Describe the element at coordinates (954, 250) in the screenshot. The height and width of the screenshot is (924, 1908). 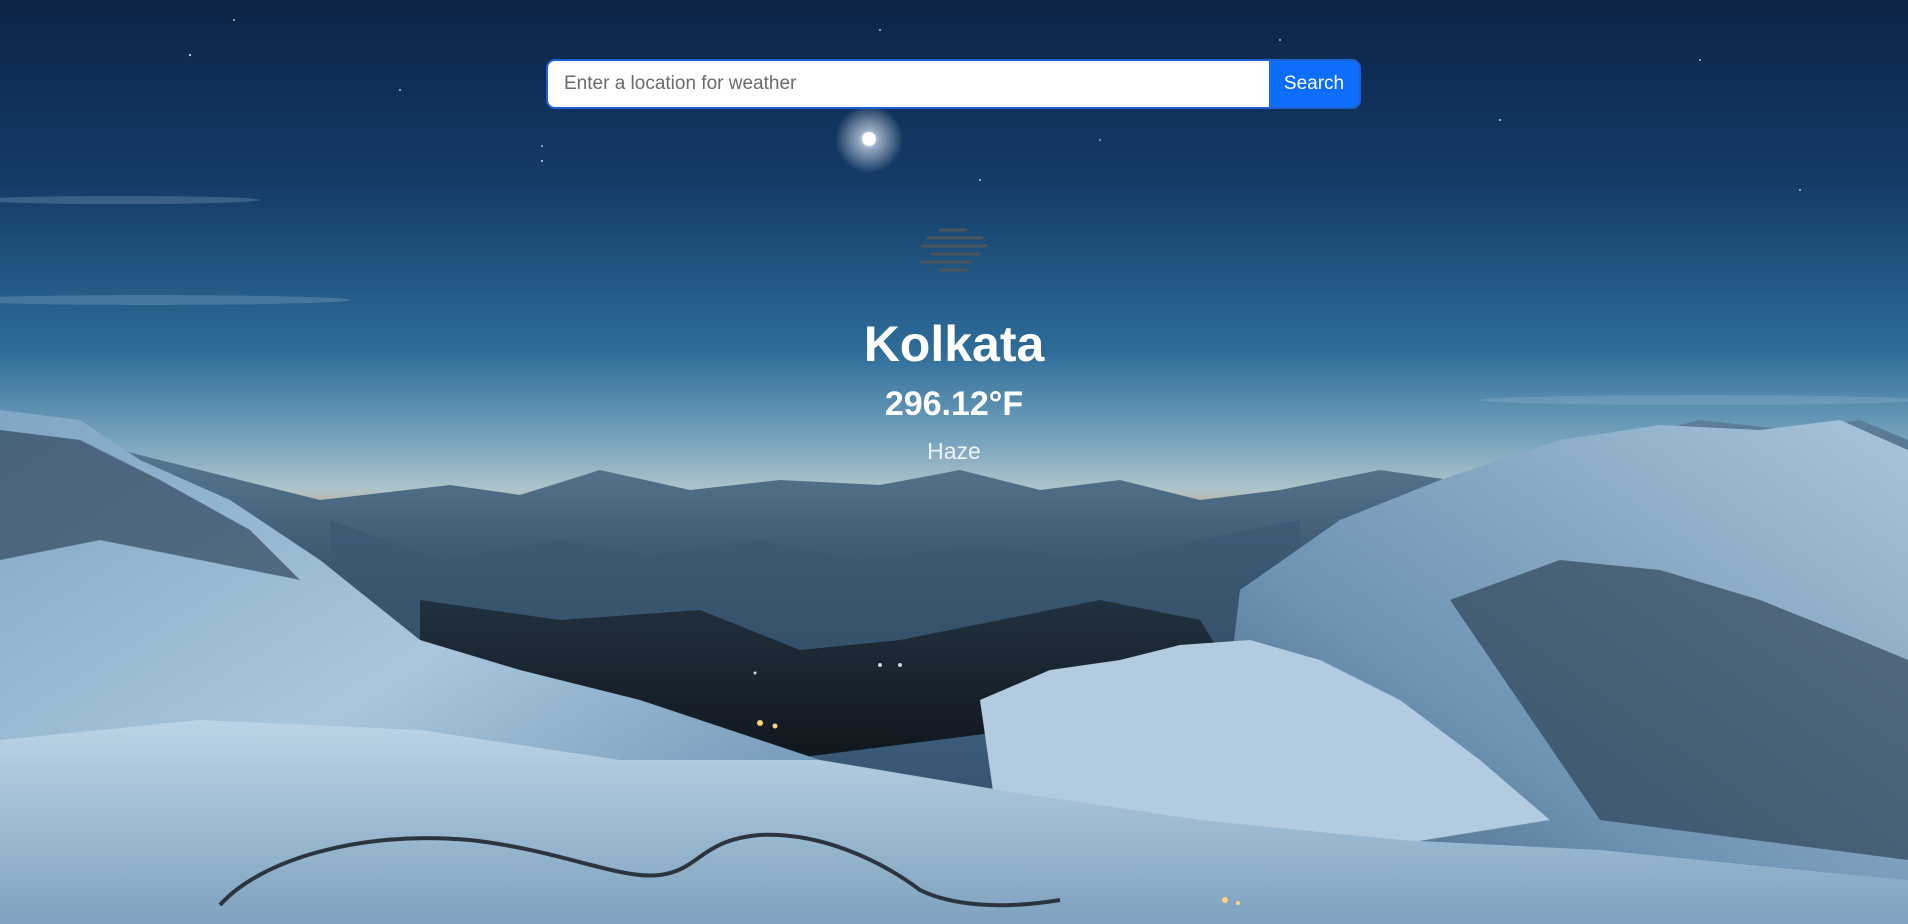
I see `haze-icon` at that location.